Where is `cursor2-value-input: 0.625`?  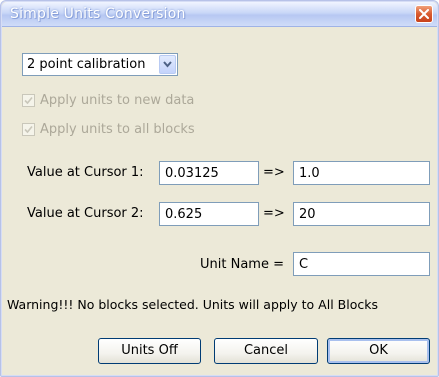
cursor2-value-input: 0.625 is located at coordinates (209, 214).